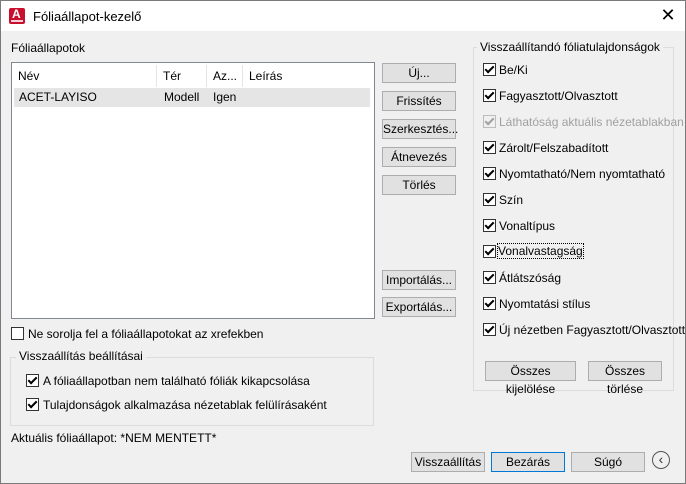  What do you see at coordinates (558, 96) in the screenshot?
I see `prop-frozen-thawed-label: Fagyasztott/Olvasztott` at bounding box center [558, 96].